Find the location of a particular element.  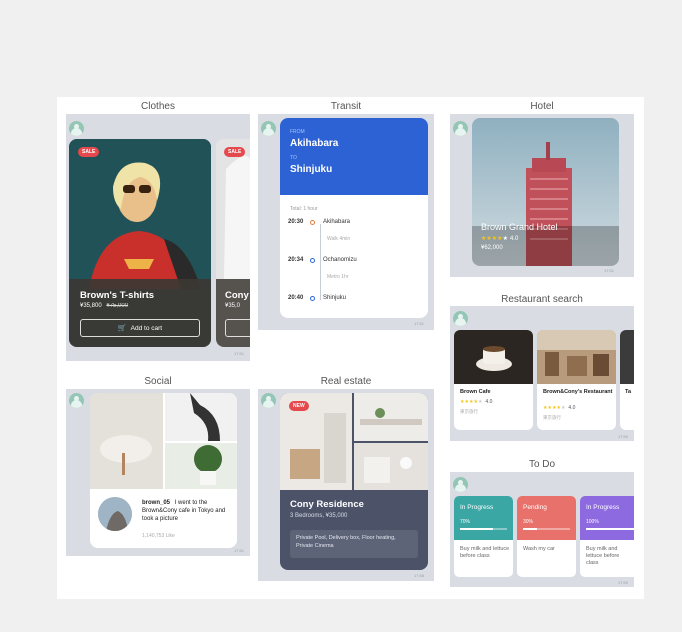

hotel-name: Brown Grand Hotel is located at coordinates (519, 227).